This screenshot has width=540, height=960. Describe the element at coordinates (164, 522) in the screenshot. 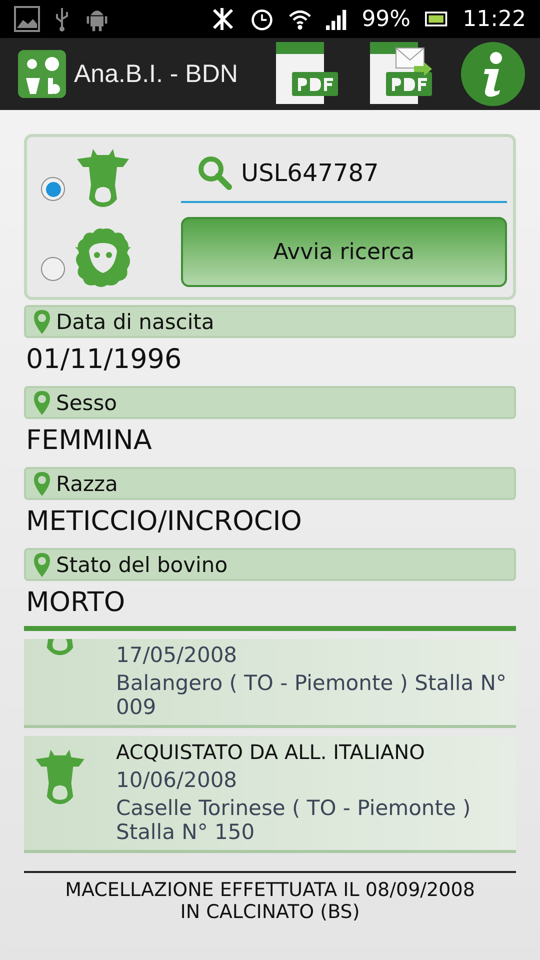

I see `field-value: METICCIO/INCROCIO` at that location.